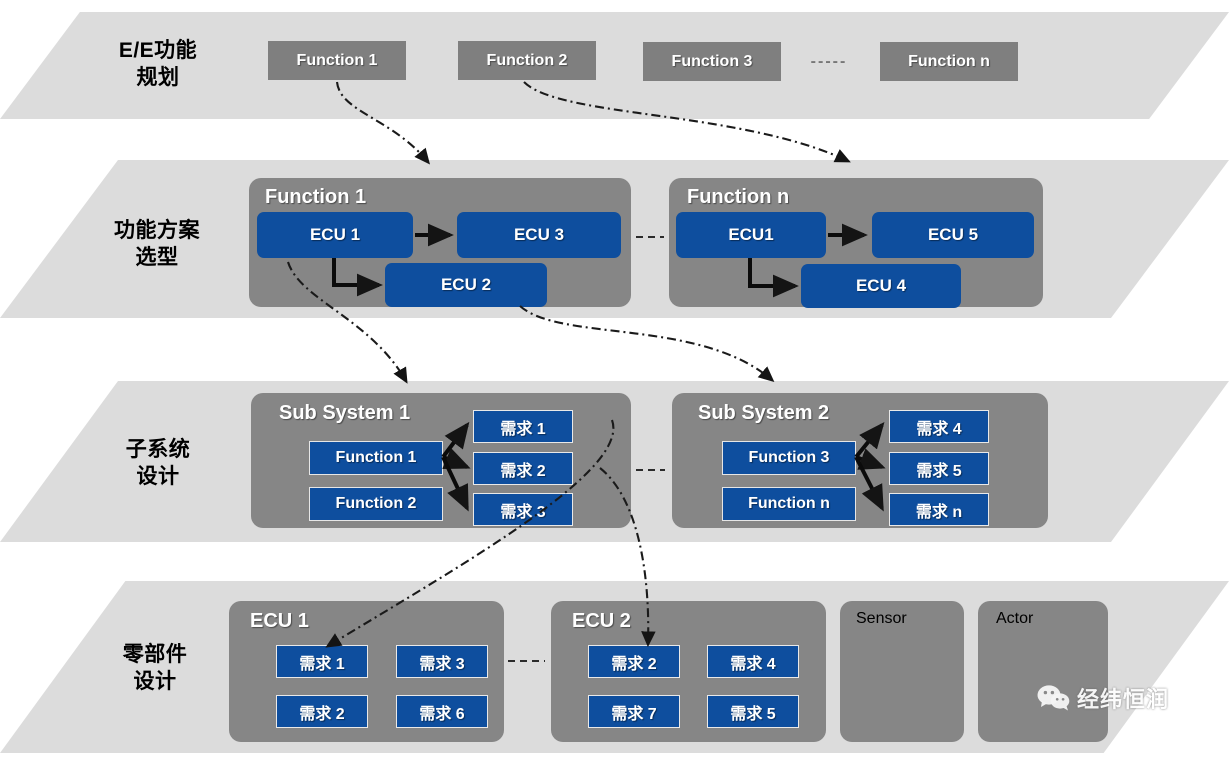  Describe the element at coordinates (939, 509) in the screenshot. I see `subsystem-2-requirement-n: 需求 n` at that location.